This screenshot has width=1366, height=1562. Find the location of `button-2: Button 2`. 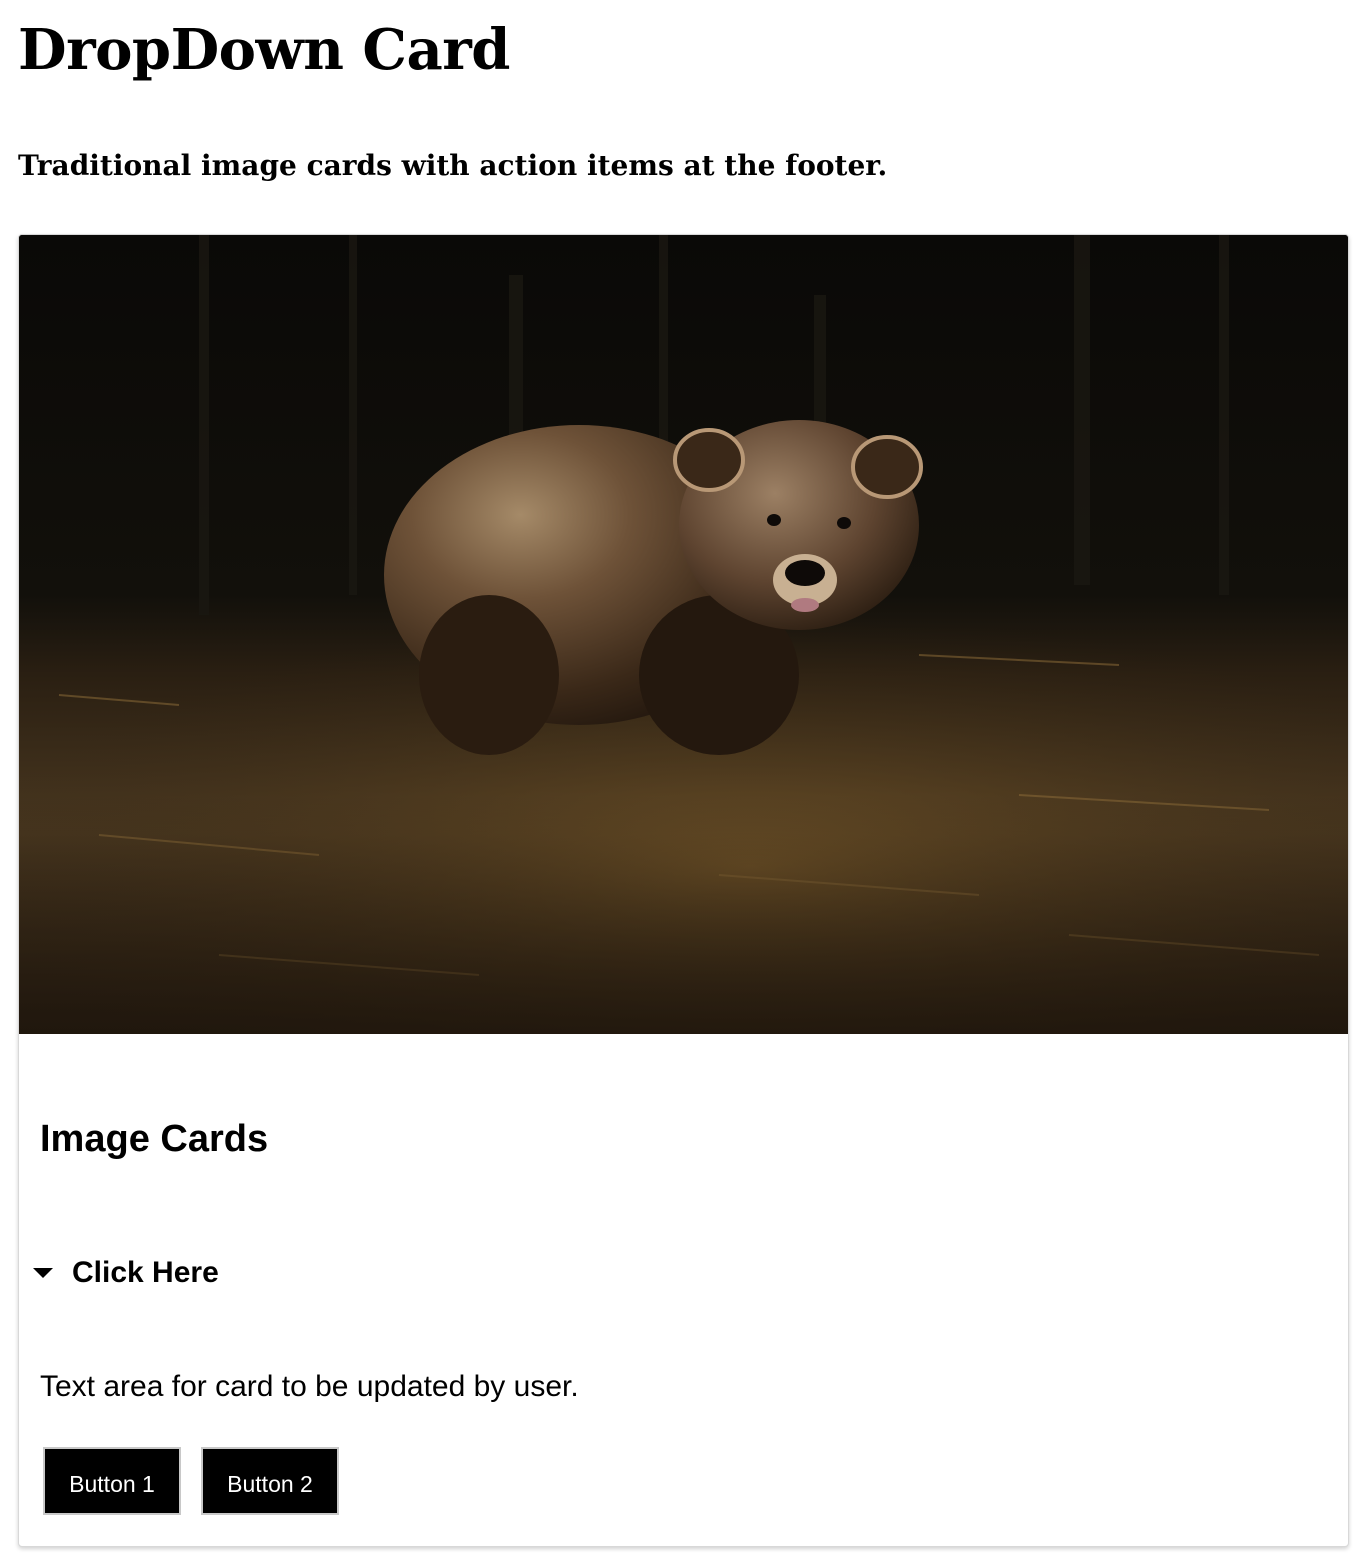

button-2: Button 2 is located at coordinates (270, 1481).